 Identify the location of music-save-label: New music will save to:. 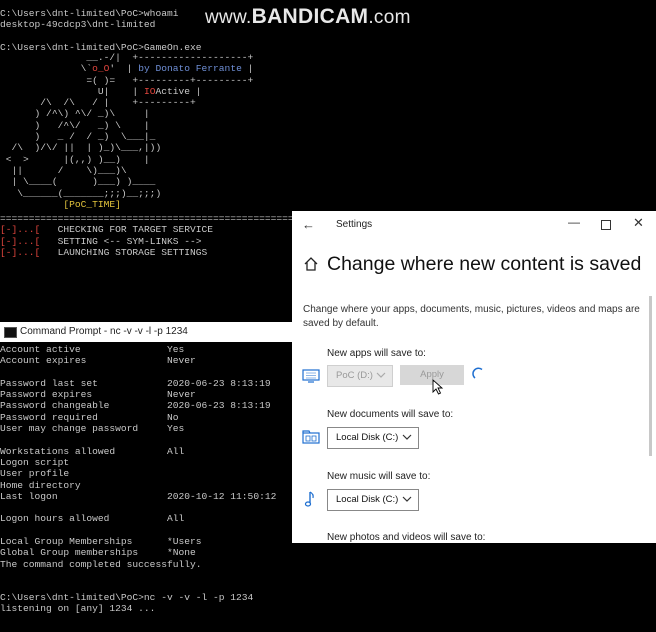
(379, 476).